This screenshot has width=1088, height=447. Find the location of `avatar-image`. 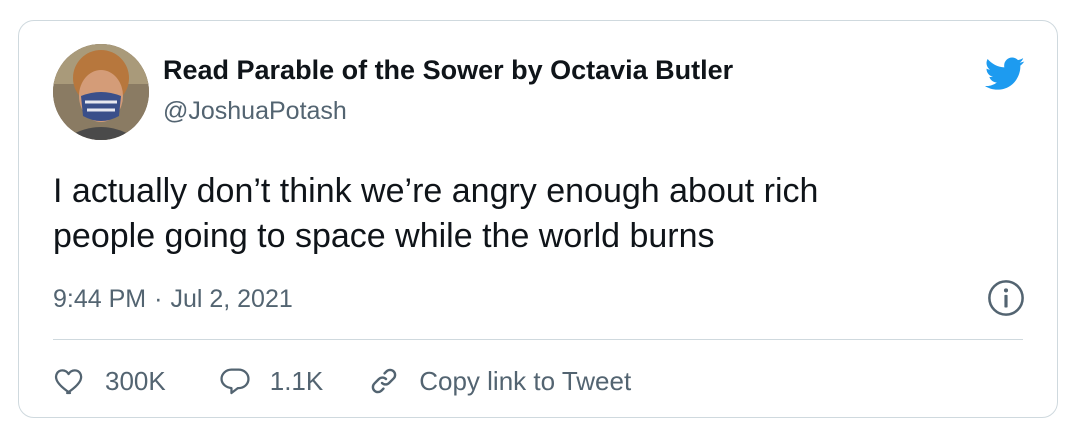

avatar-image is located at coordinates (101, 92).